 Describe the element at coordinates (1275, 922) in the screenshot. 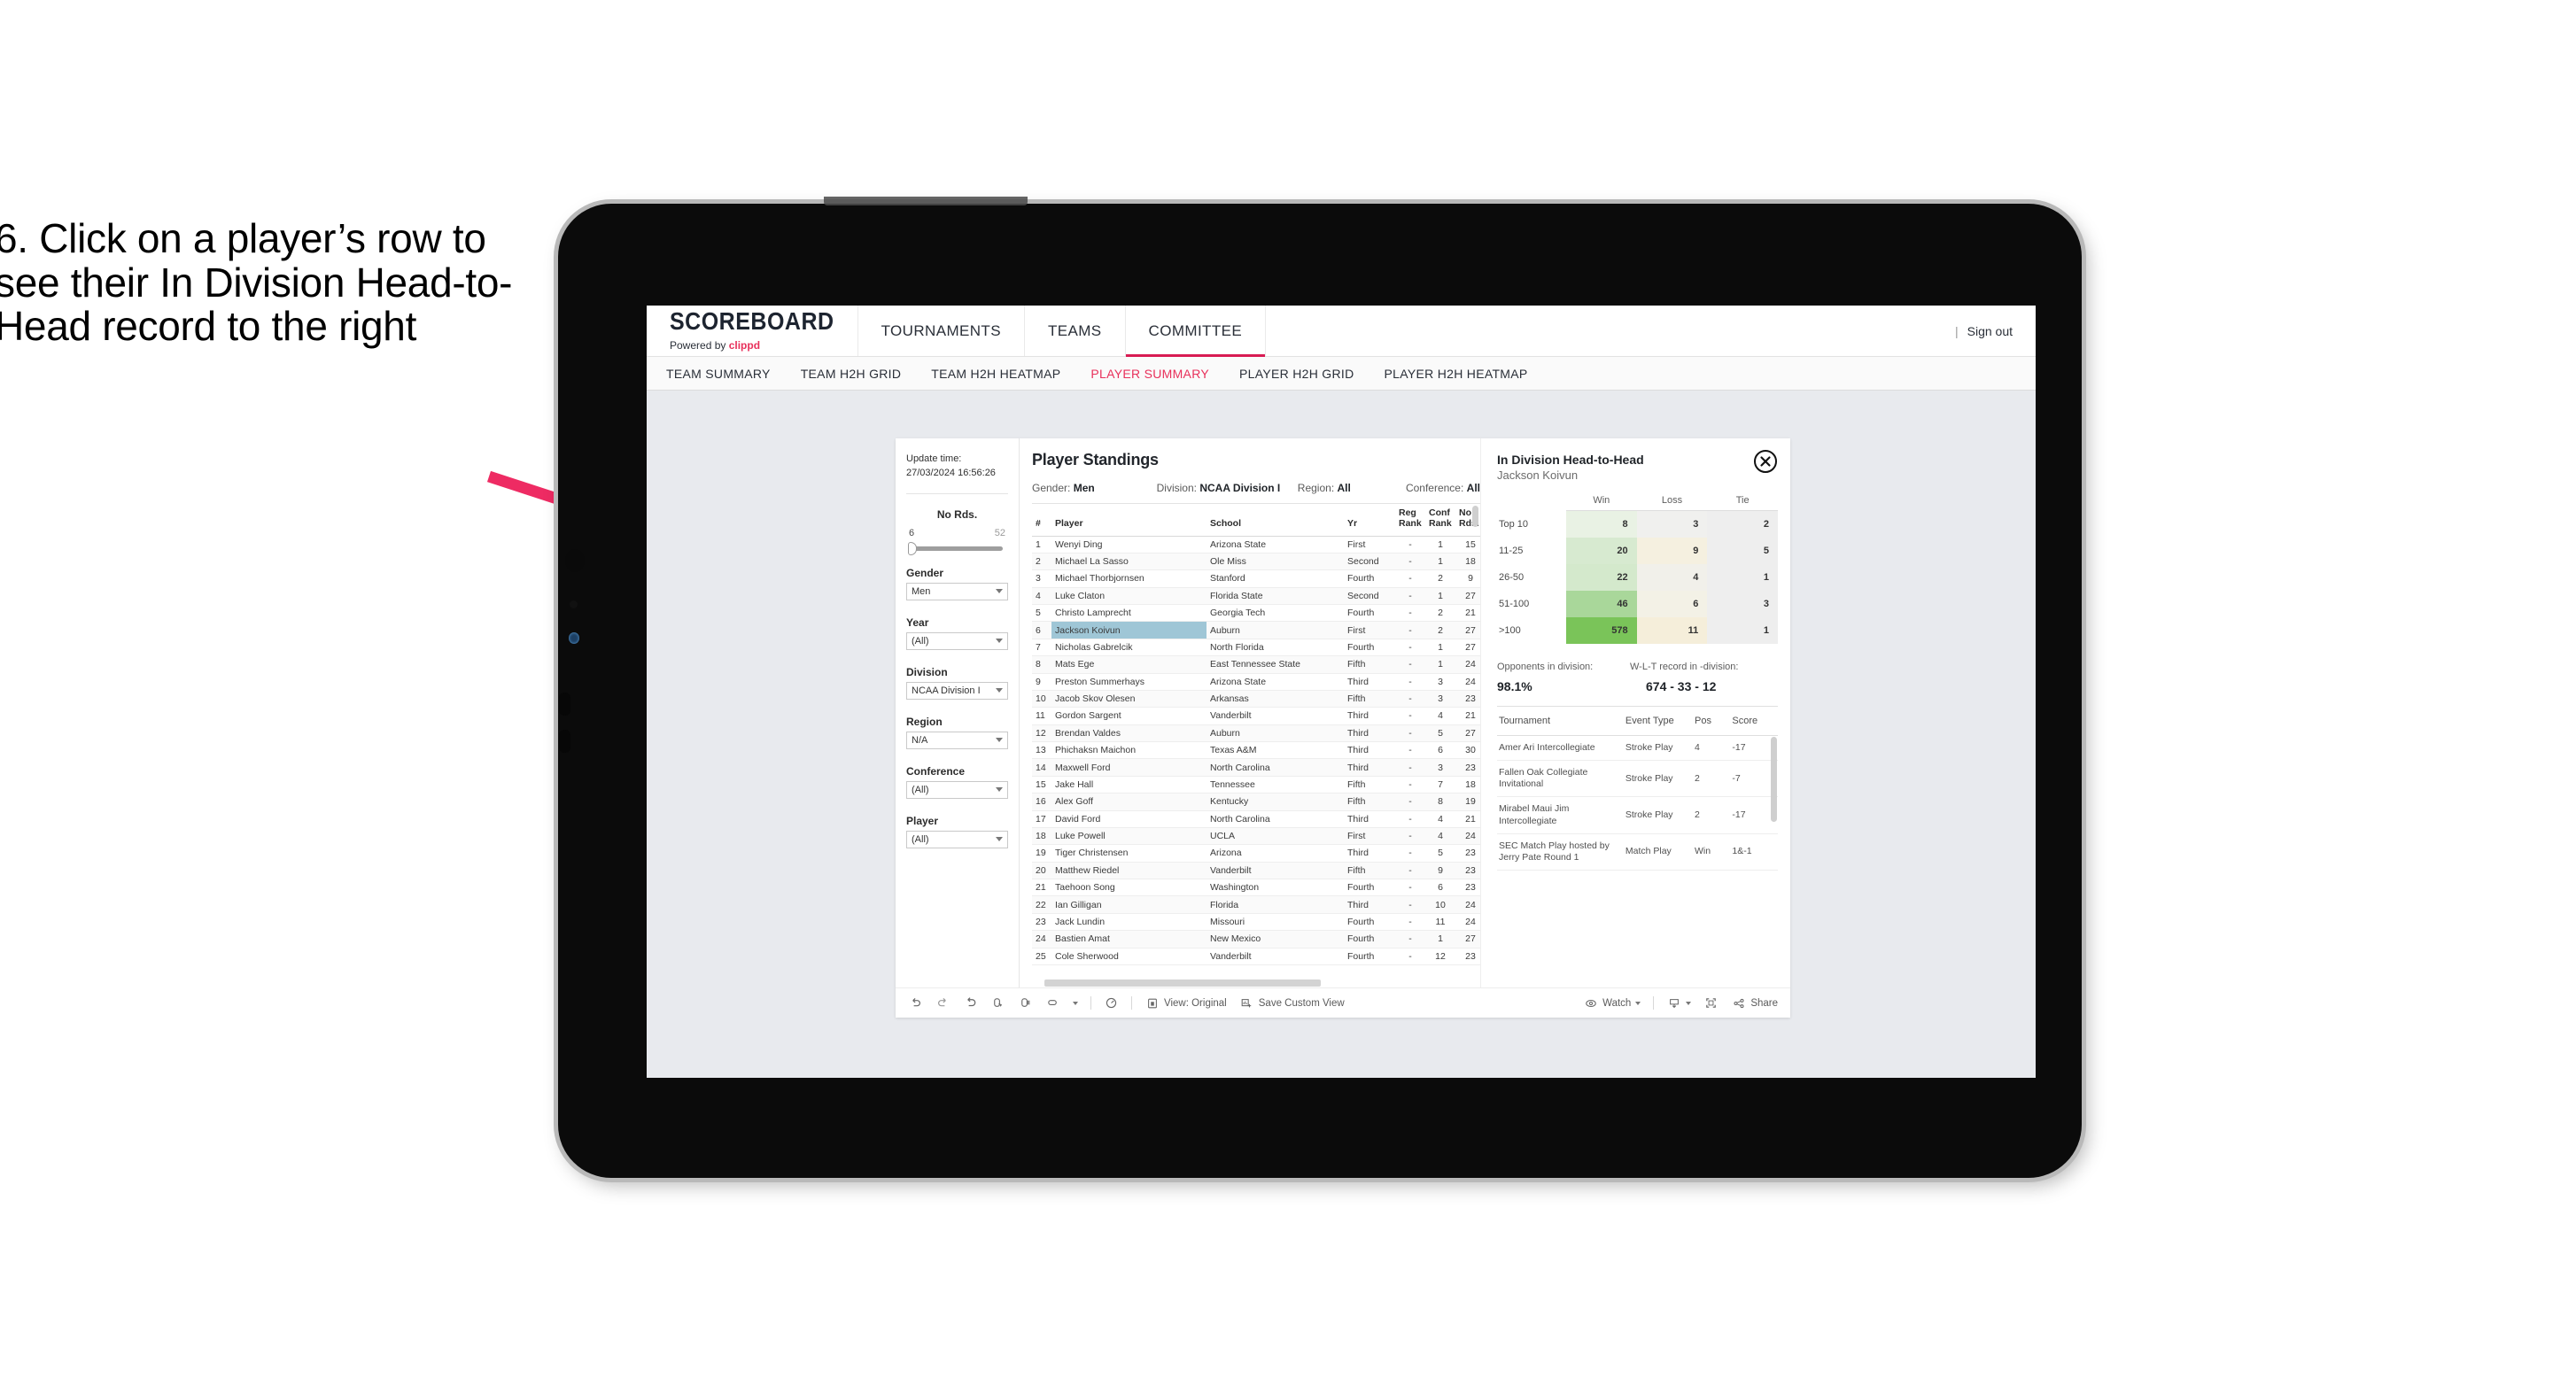

I see `player-school: Missouri` at that location.